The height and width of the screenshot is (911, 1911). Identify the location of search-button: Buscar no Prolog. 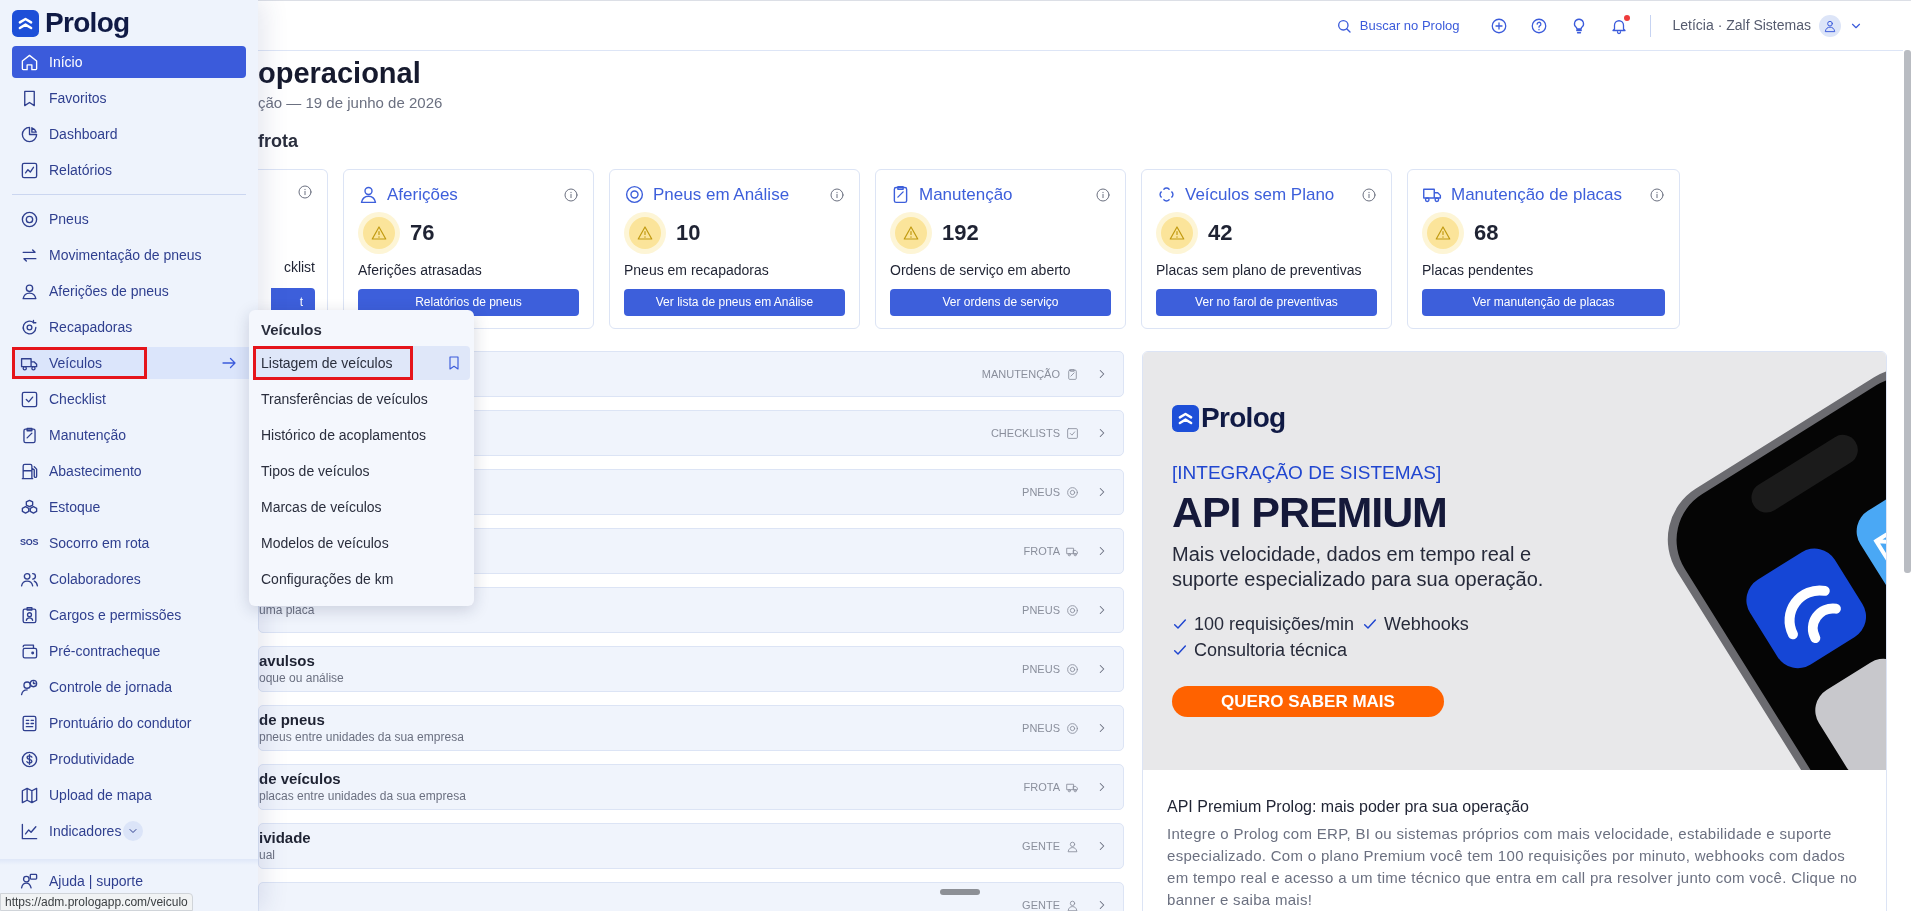
(1397, 25).